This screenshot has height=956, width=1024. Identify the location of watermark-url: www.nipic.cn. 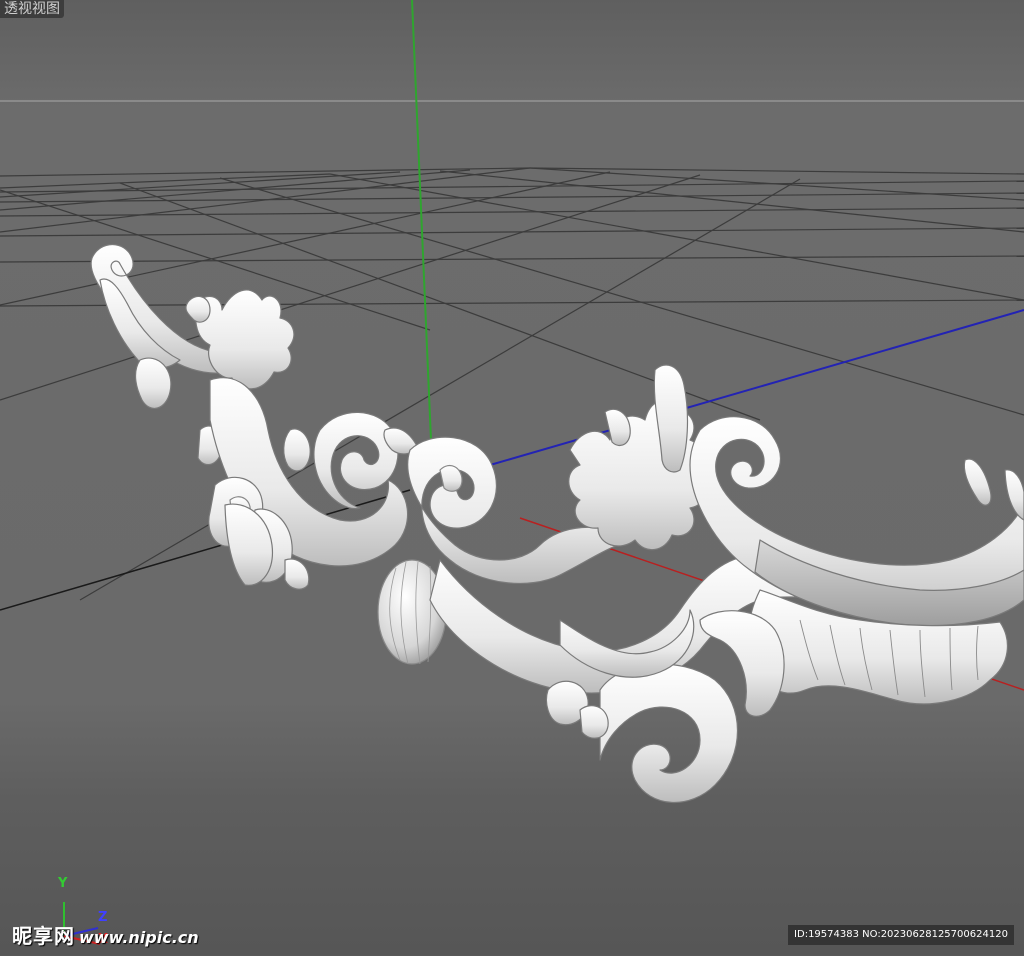
(139, 937).